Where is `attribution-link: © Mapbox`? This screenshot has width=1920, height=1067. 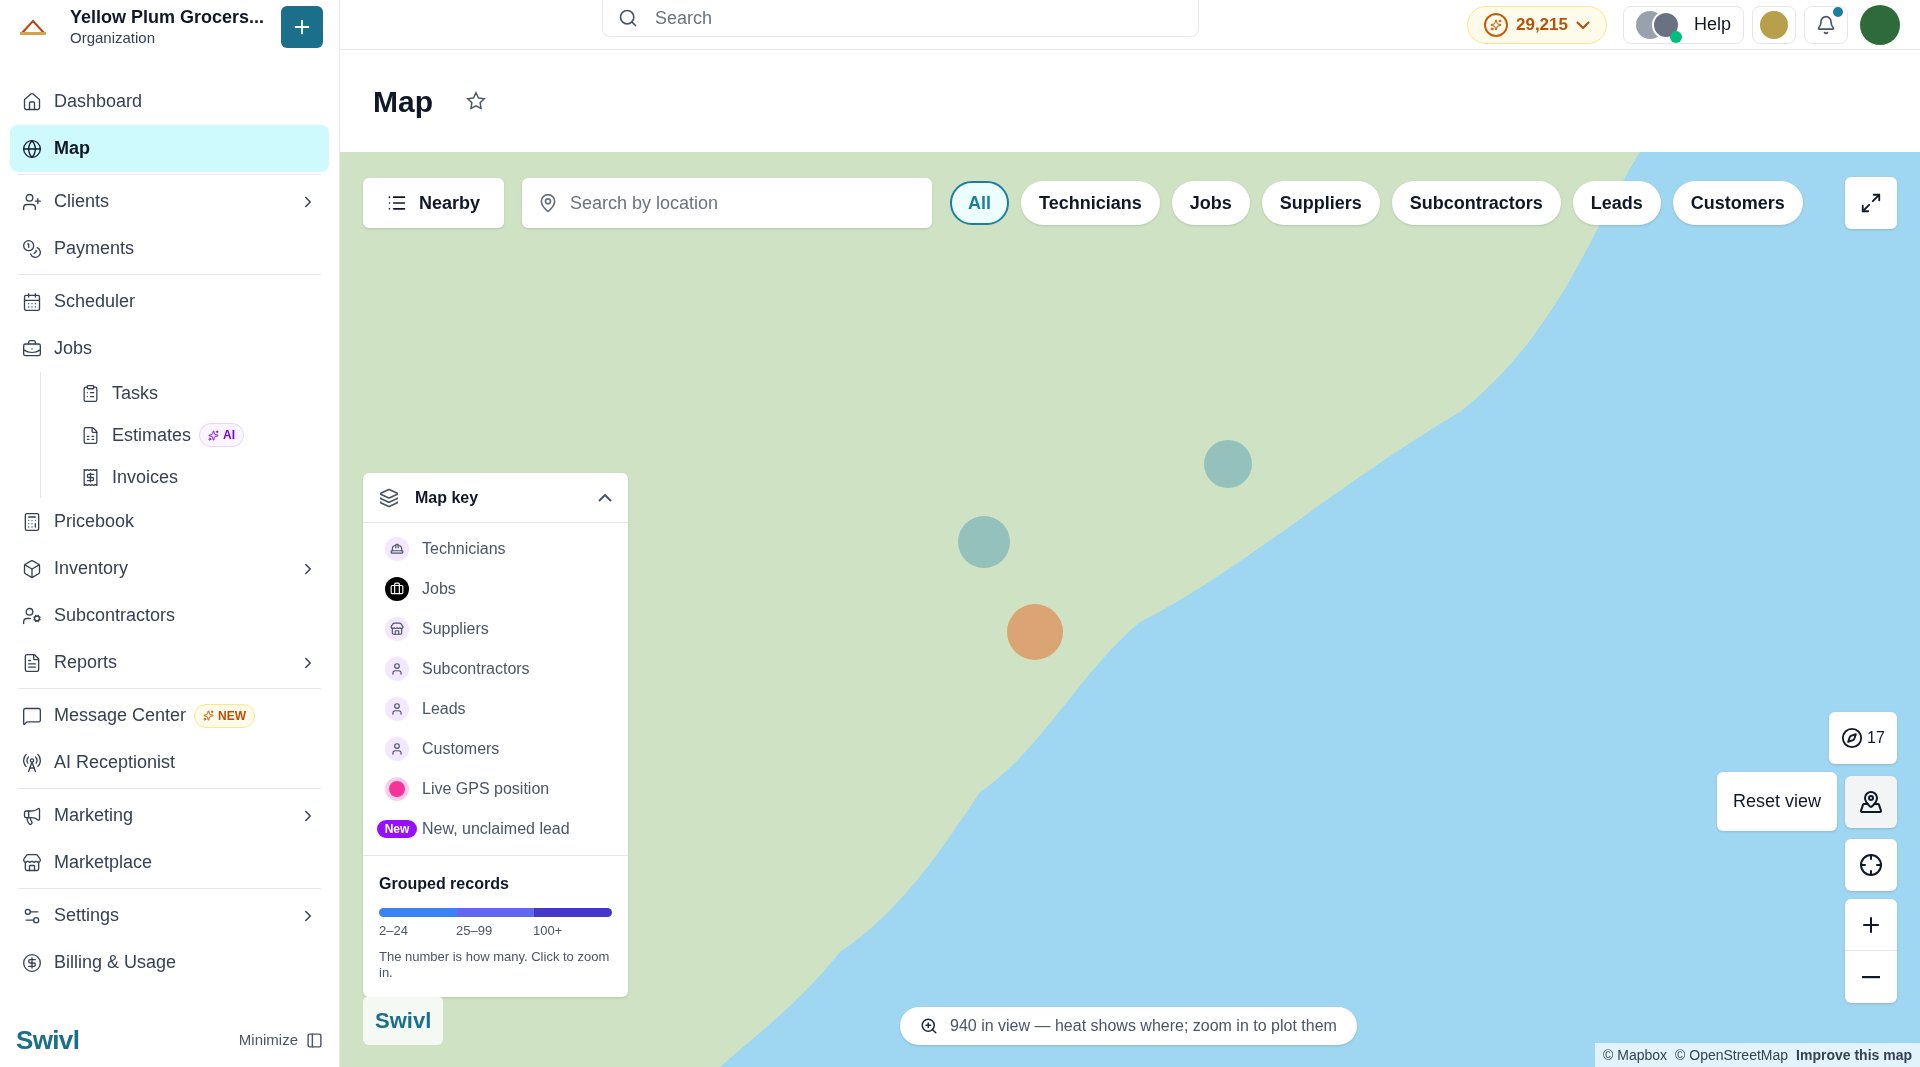 attribution-link: © Mapbox is located at coordinates (1635, 1055).